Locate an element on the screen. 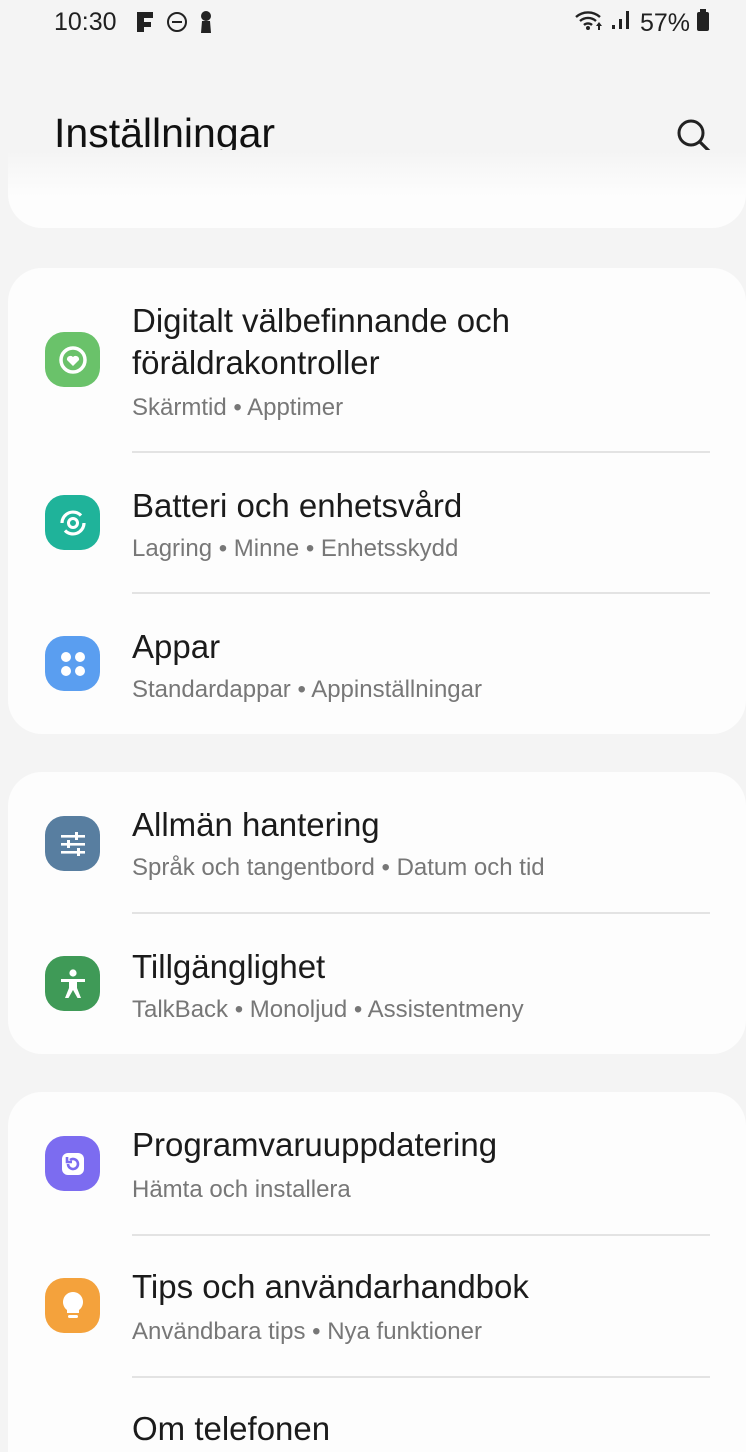  apps-icon is located at coordinates (72, 663).